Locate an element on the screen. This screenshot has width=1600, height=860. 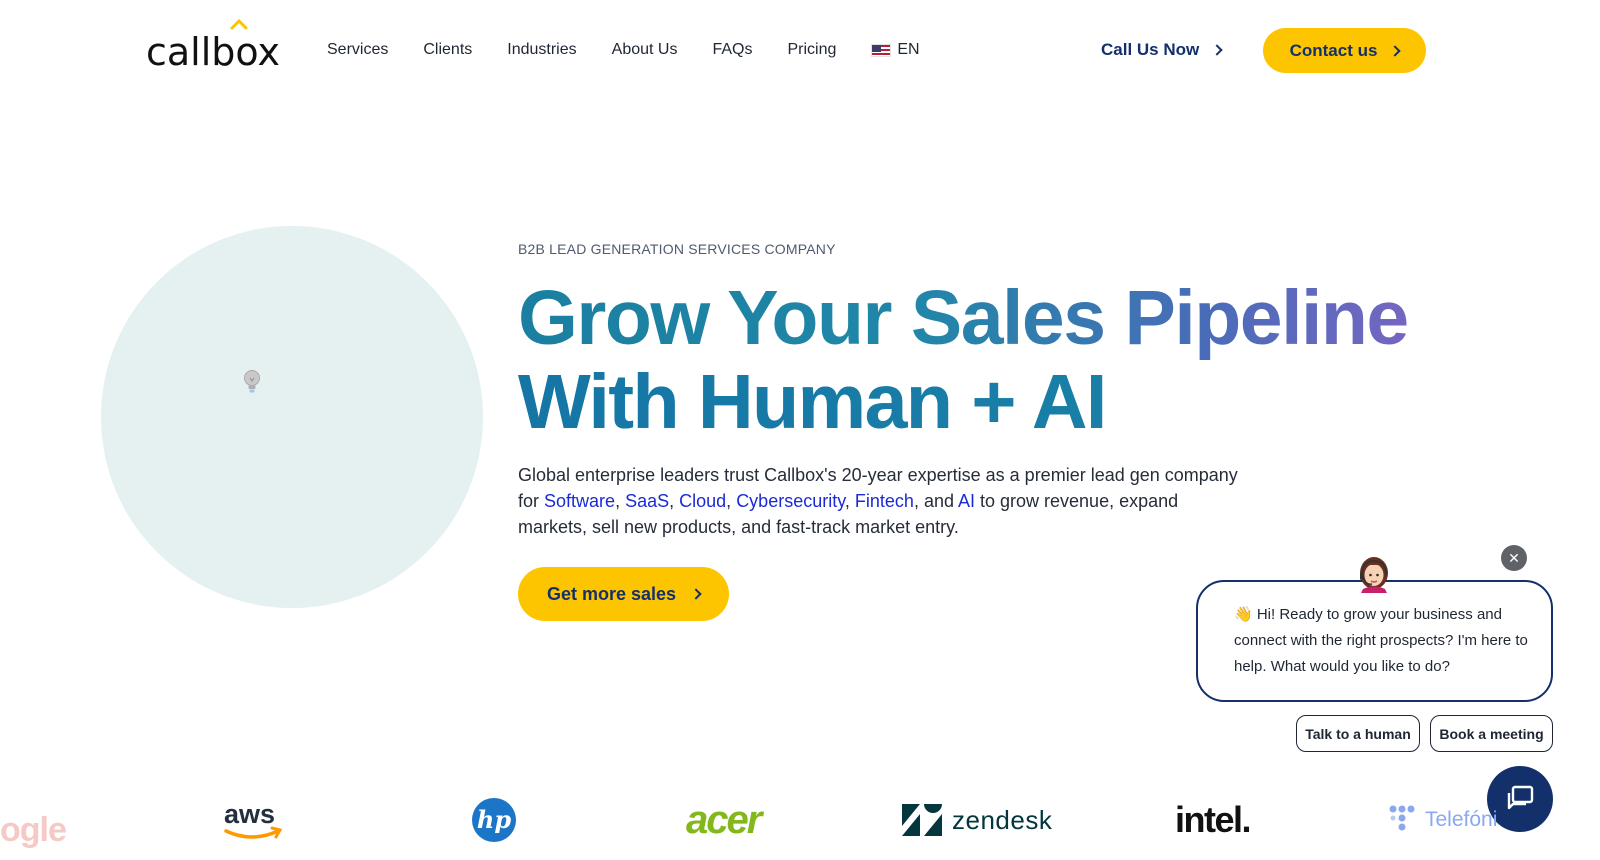
intel-logo: intel. is located at coordinates (1213, 820).